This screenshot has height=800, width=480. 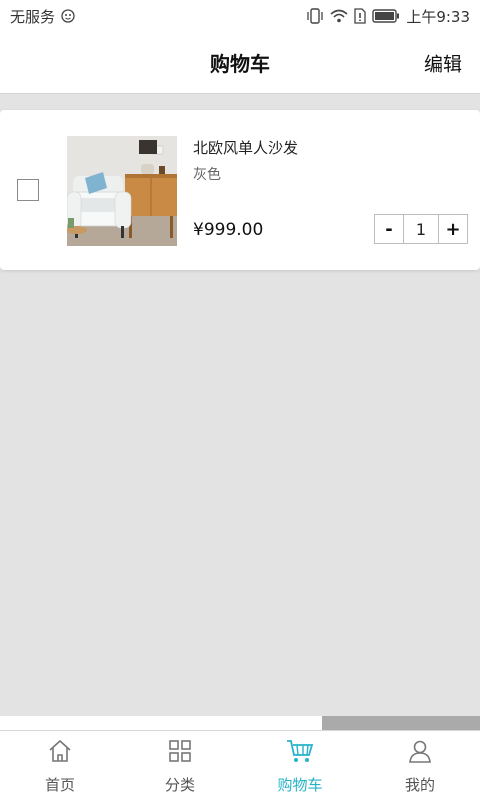 I want to click on vibrate-icon, so click(x=315, y=16).